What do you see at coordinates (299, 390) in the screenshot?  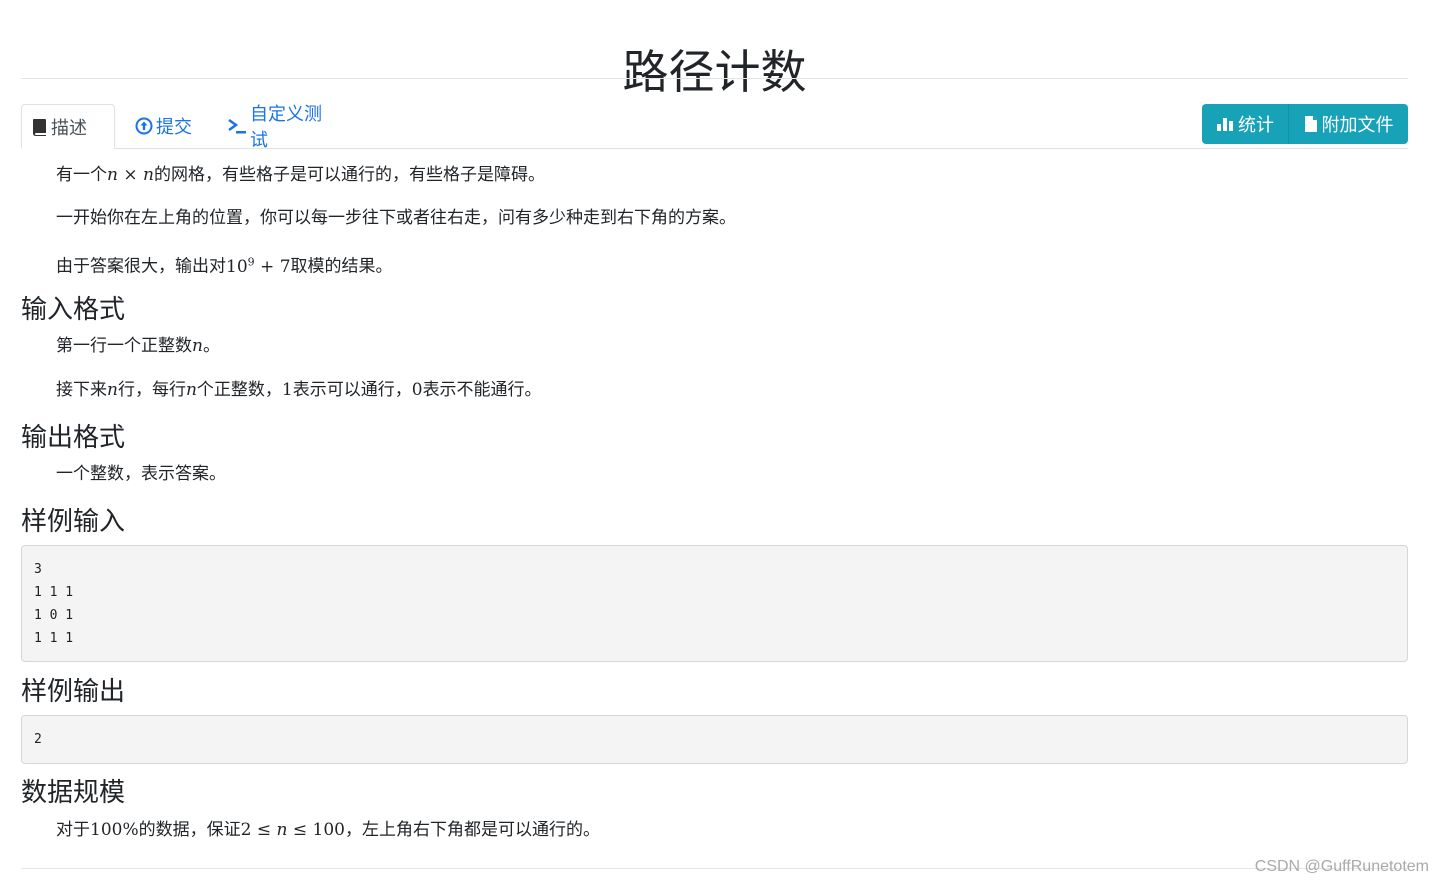 I see `input-format-paragraph-2: 接下来n行，每行n个正整数，1表示可以通行，0表示不能通行。` at bounding box center [299, 390].